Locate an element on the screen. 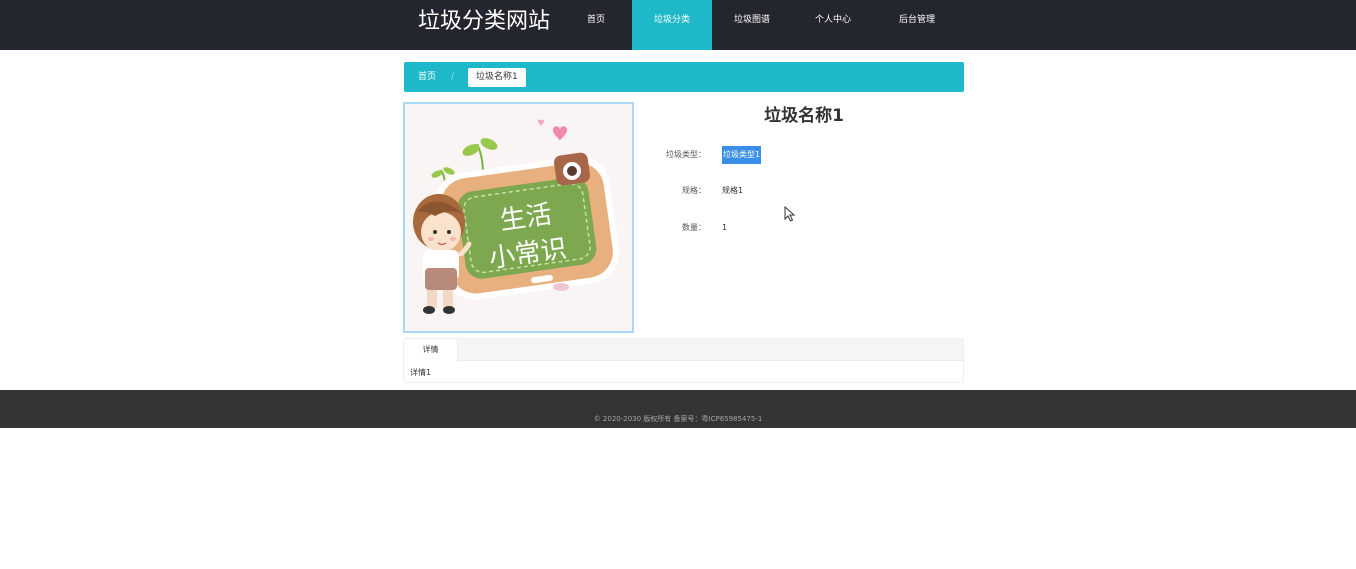 This screenshot has height=569, width=1356. nav-item-atlas: 垃圾图谱 is located at coordinates (752, 25).